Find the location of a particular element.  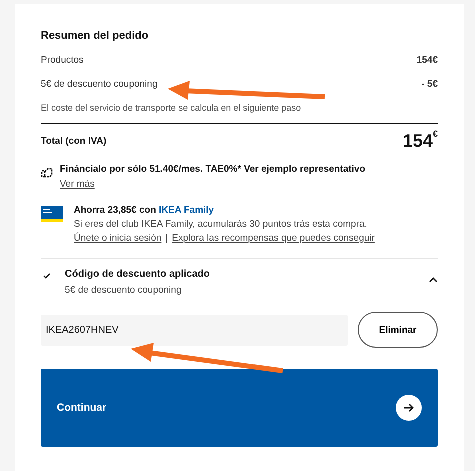

see-more-link: Ver más is located at coordinates (213, 184).